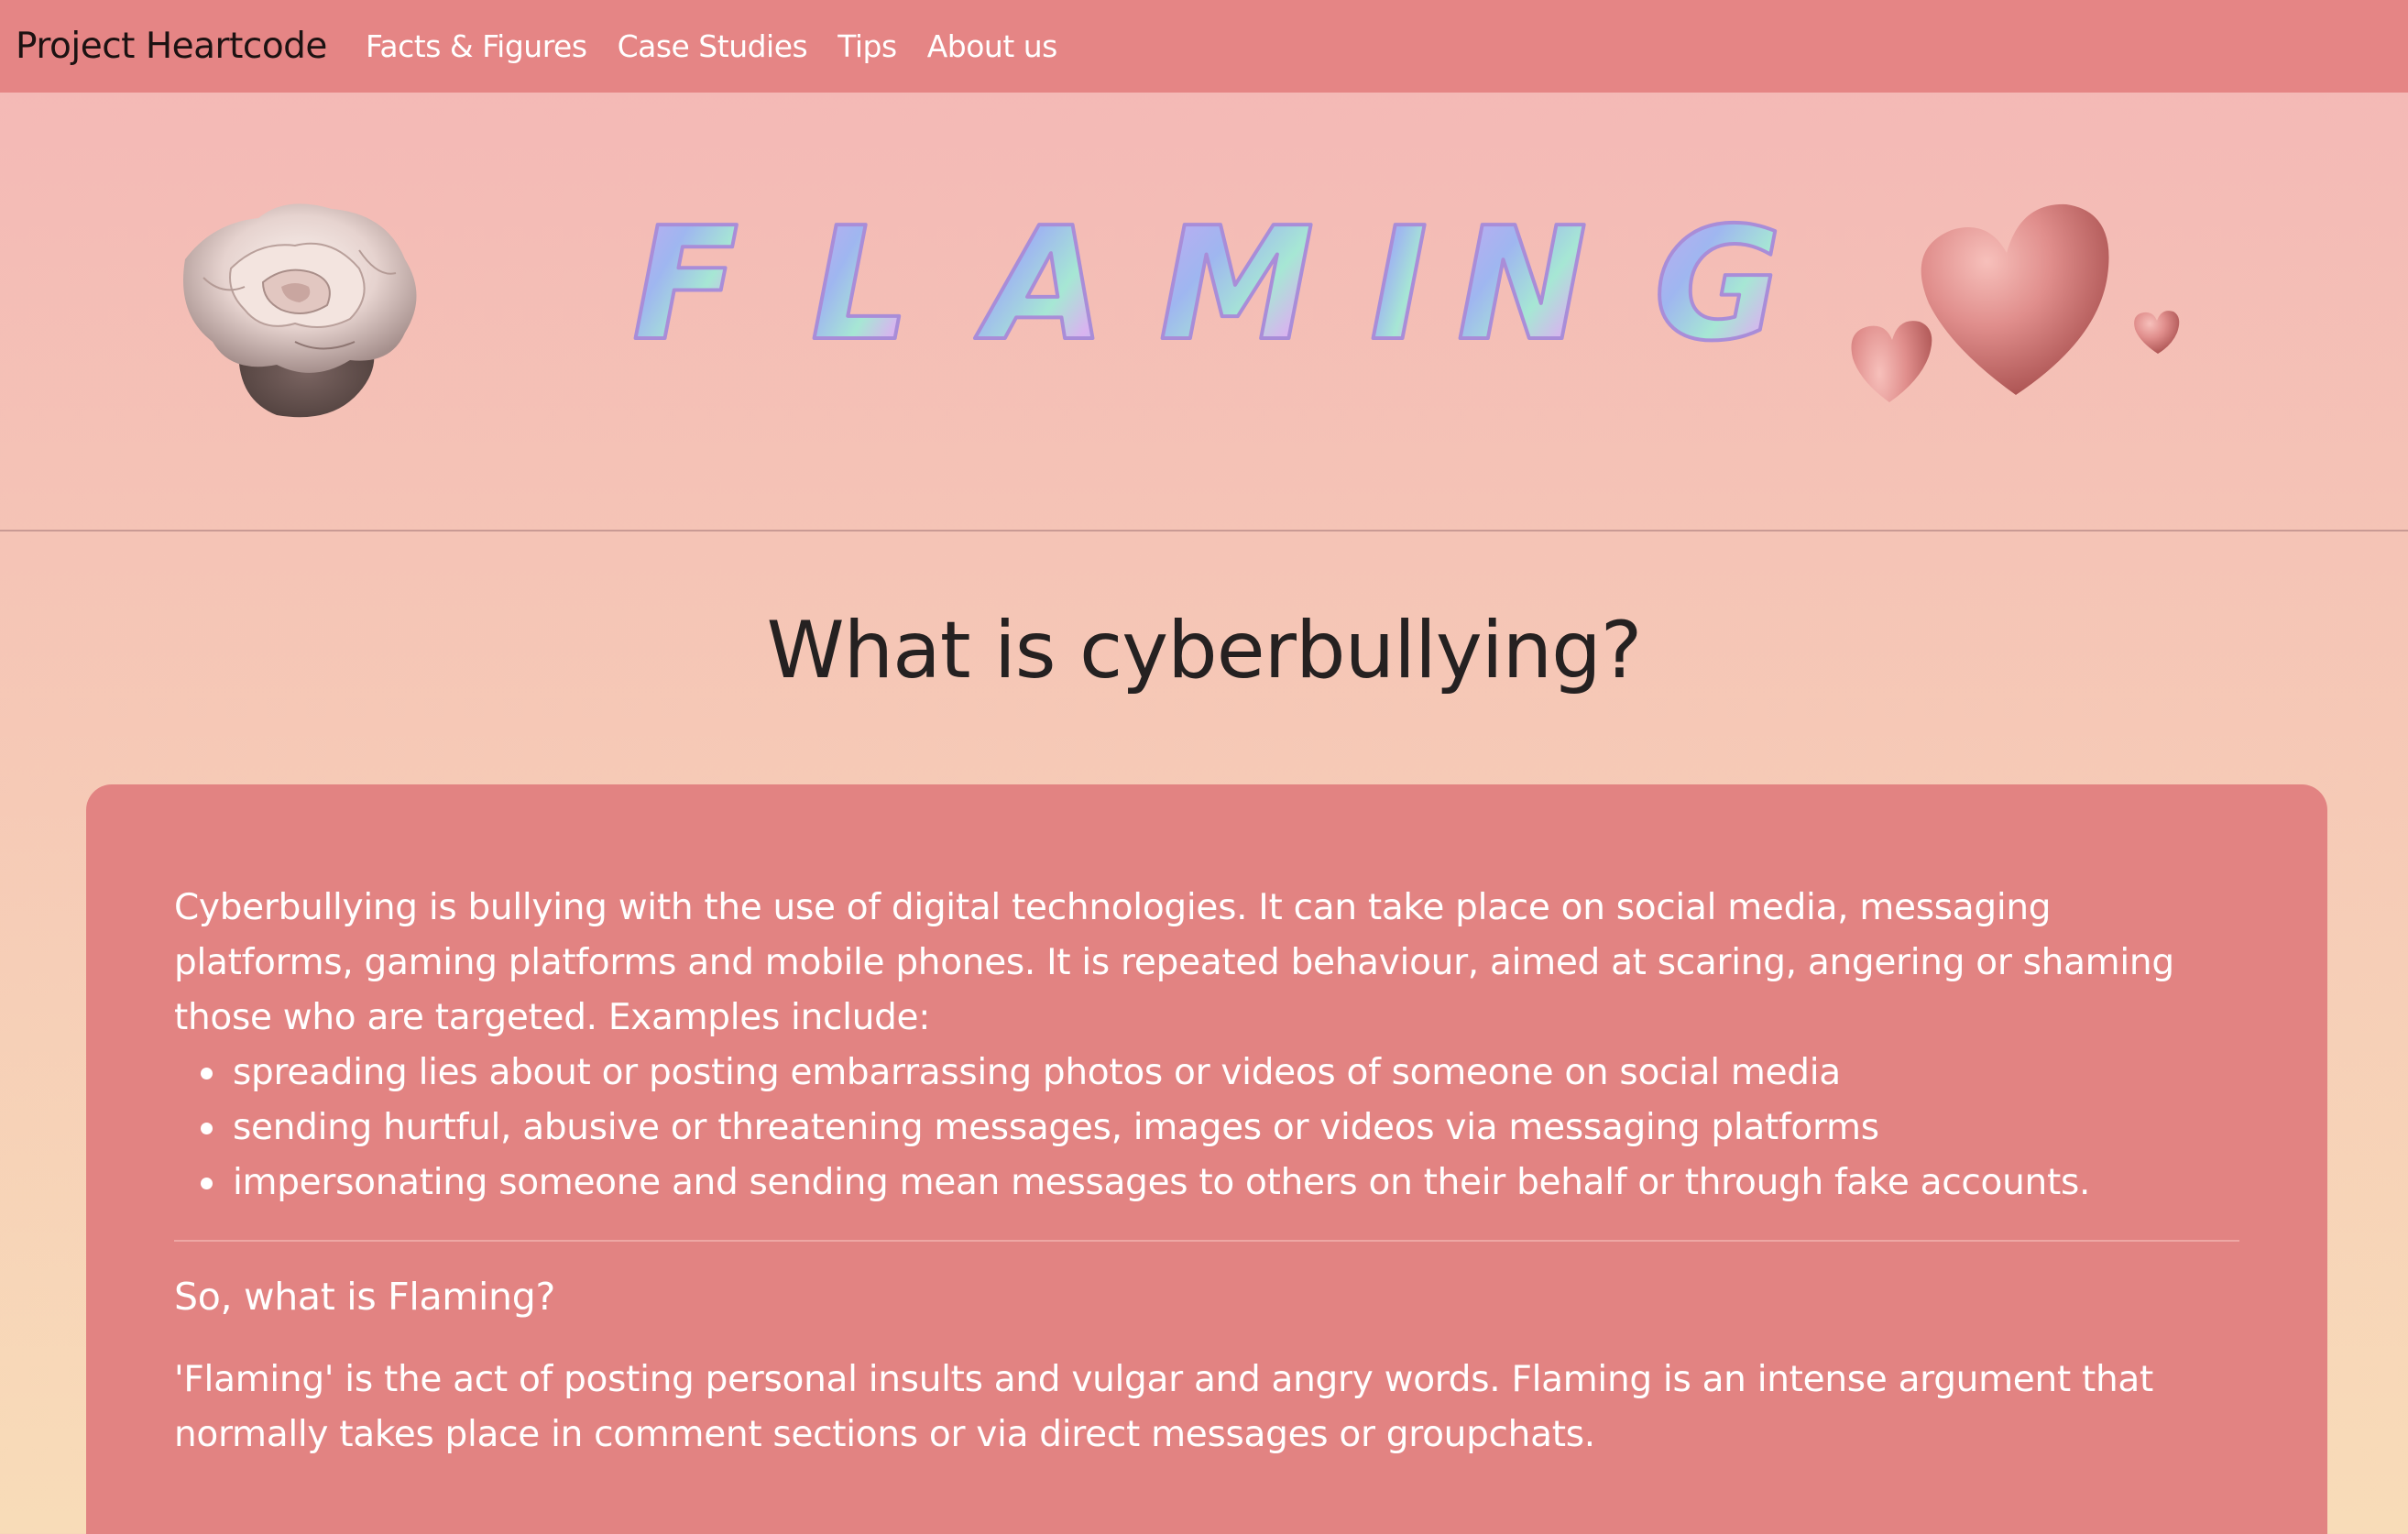  I want to click on peony-flower-image, so click(300, 310).